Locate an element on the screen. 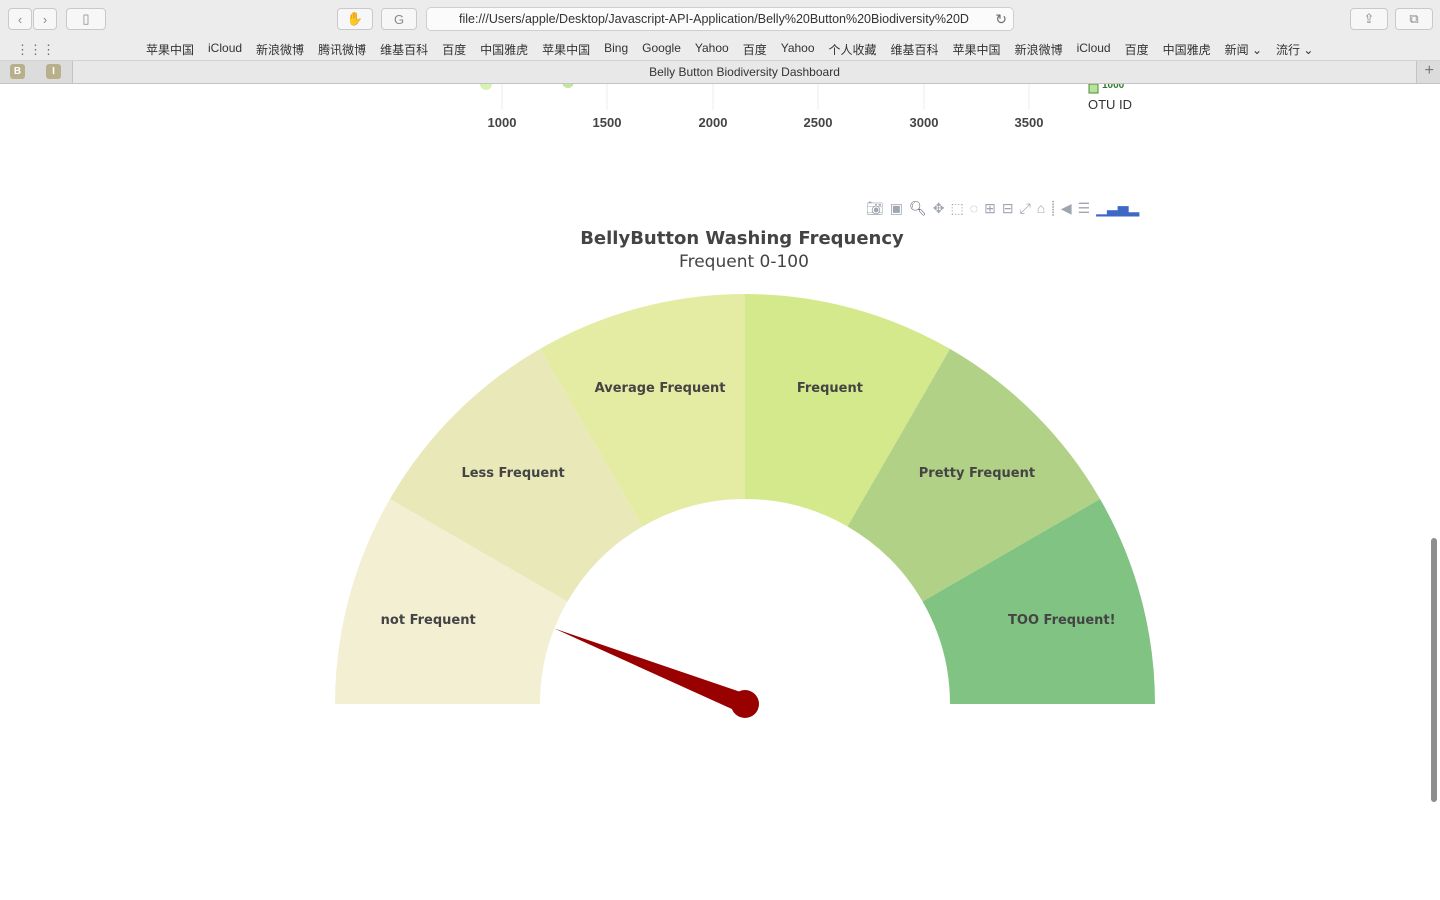 This screenshot has width=1440, height=900. legend-value: 1000 is located at coordinates (1113, 87).